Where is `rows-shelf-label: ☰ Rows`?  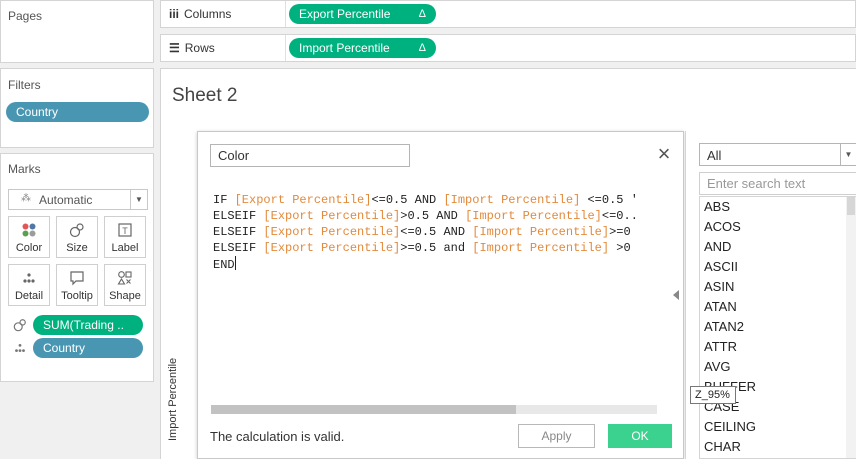
rows-shelf-label: ☰ Rows is located at coordinates (192, 48).